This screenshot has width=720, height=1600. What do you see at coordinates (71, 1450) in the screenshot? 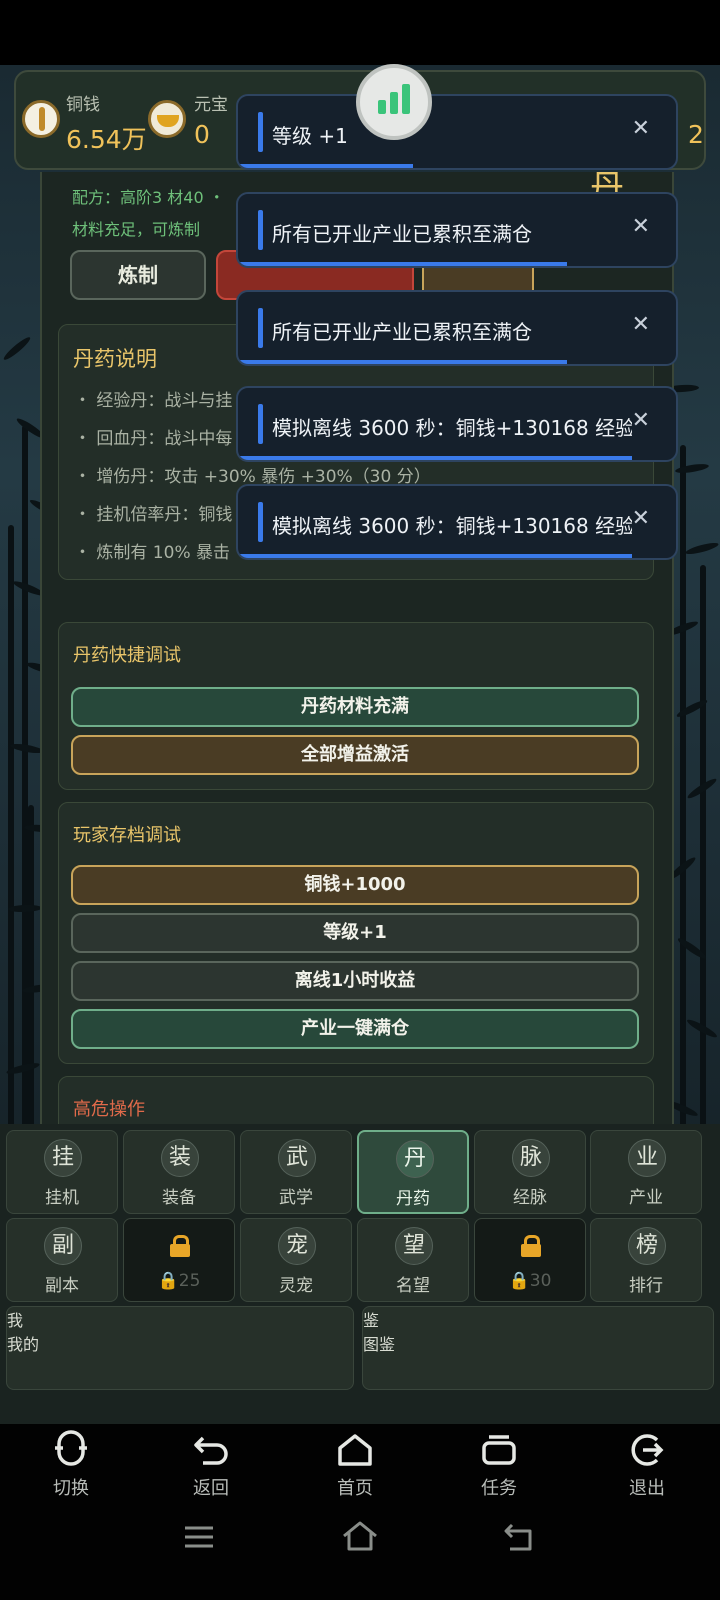
I see `switch-icon` at bounding box center [71, 1450].